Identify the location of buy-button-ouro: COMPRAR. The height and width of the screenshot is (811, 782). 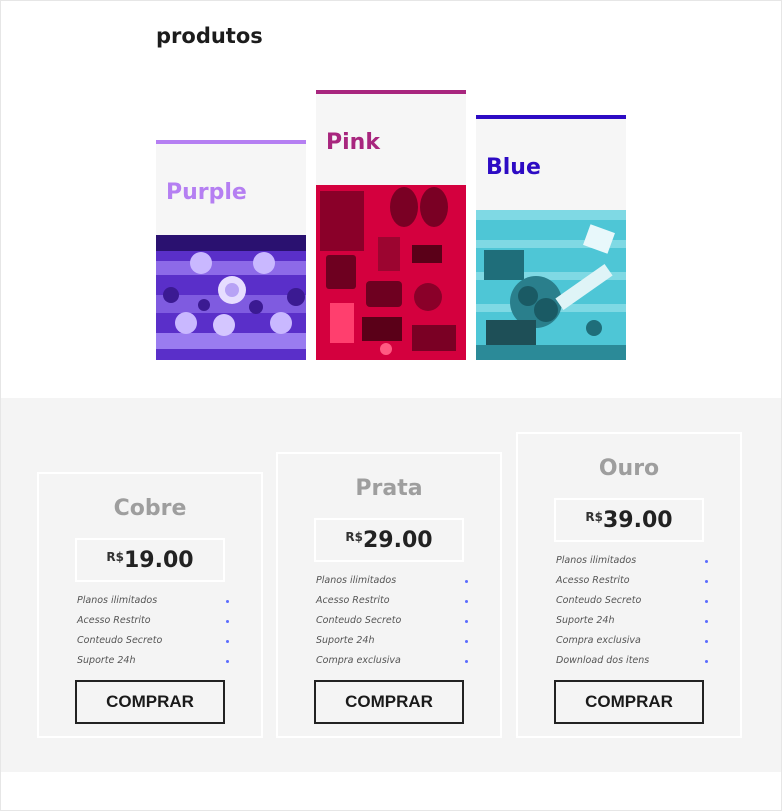
(629, 702).